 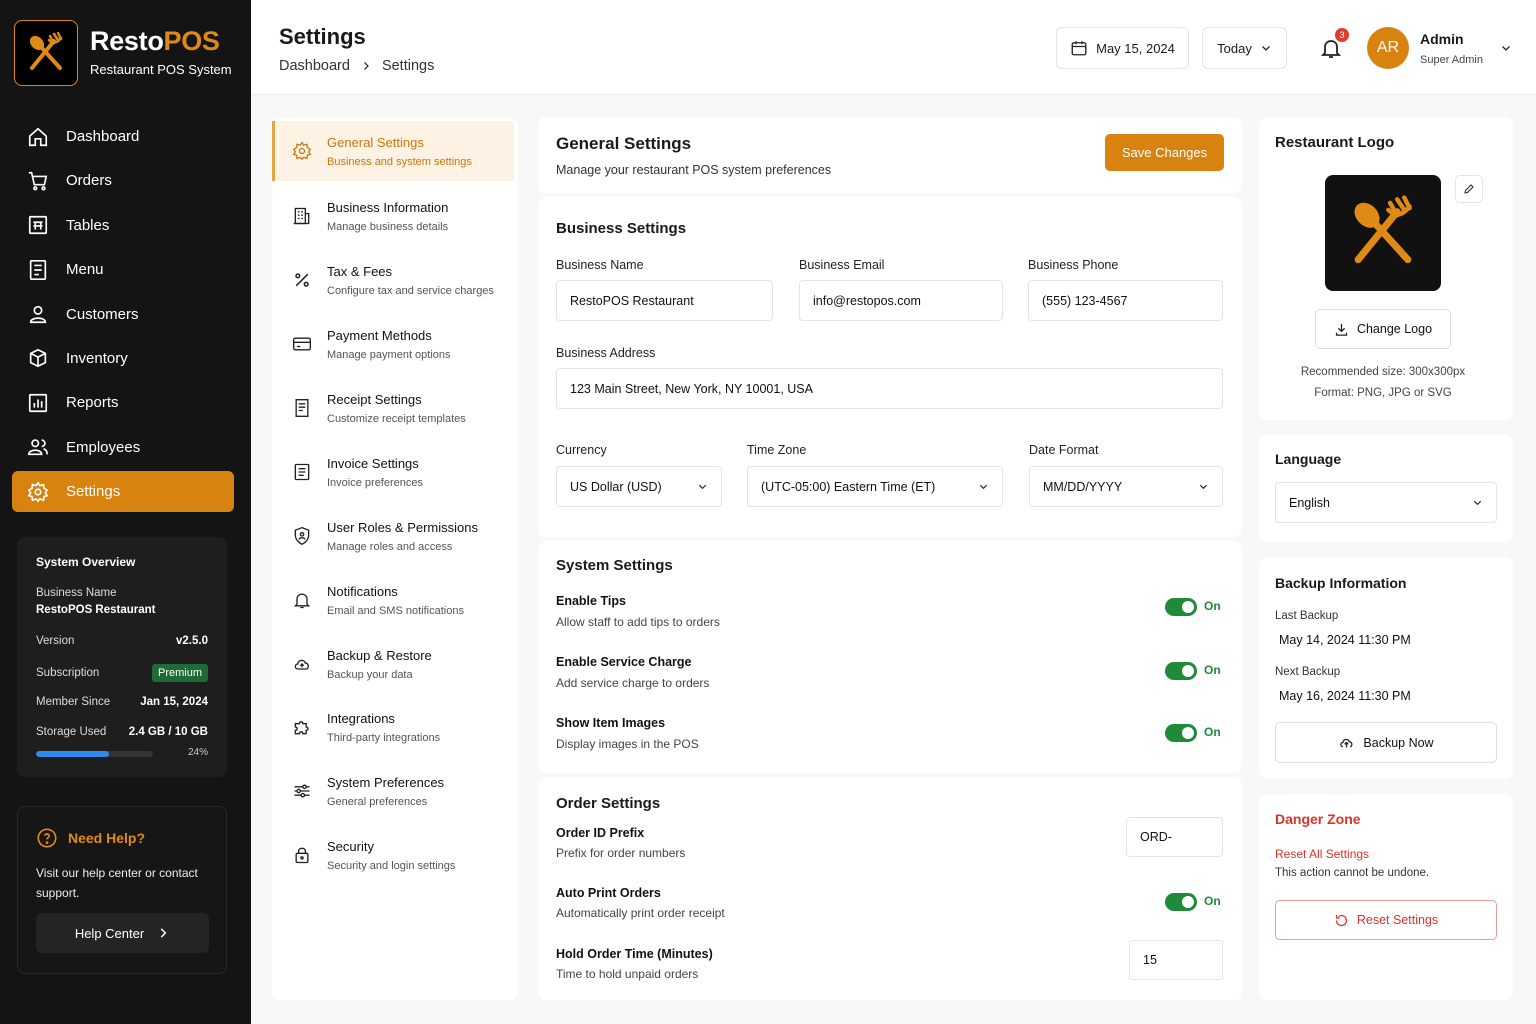 I want to click on member-since-label: Member Since, so click(x=73, y=702).